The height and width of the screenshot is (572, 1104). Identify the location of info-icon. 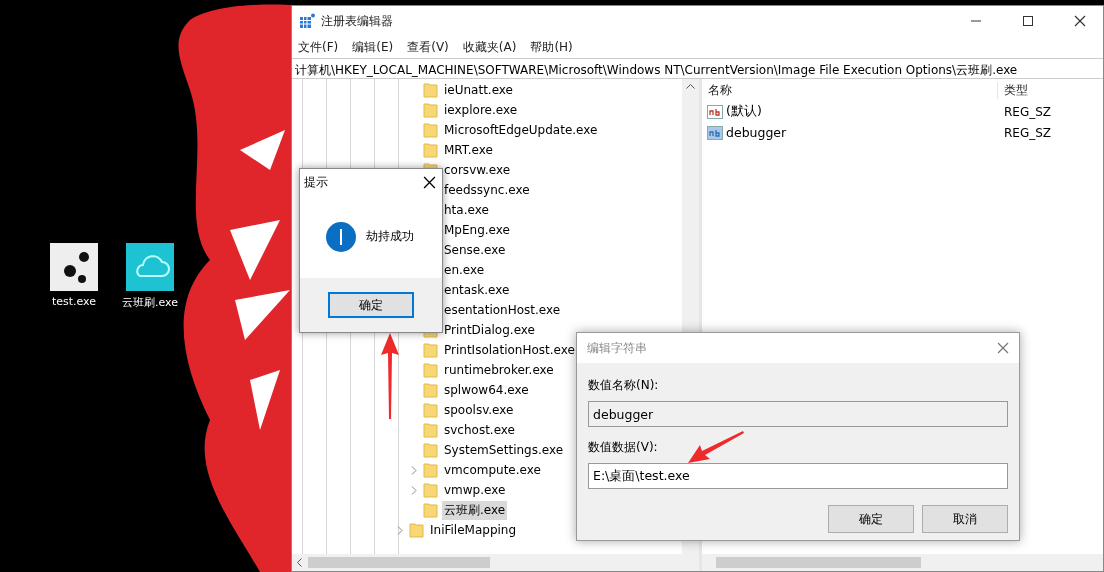
(341, 236).